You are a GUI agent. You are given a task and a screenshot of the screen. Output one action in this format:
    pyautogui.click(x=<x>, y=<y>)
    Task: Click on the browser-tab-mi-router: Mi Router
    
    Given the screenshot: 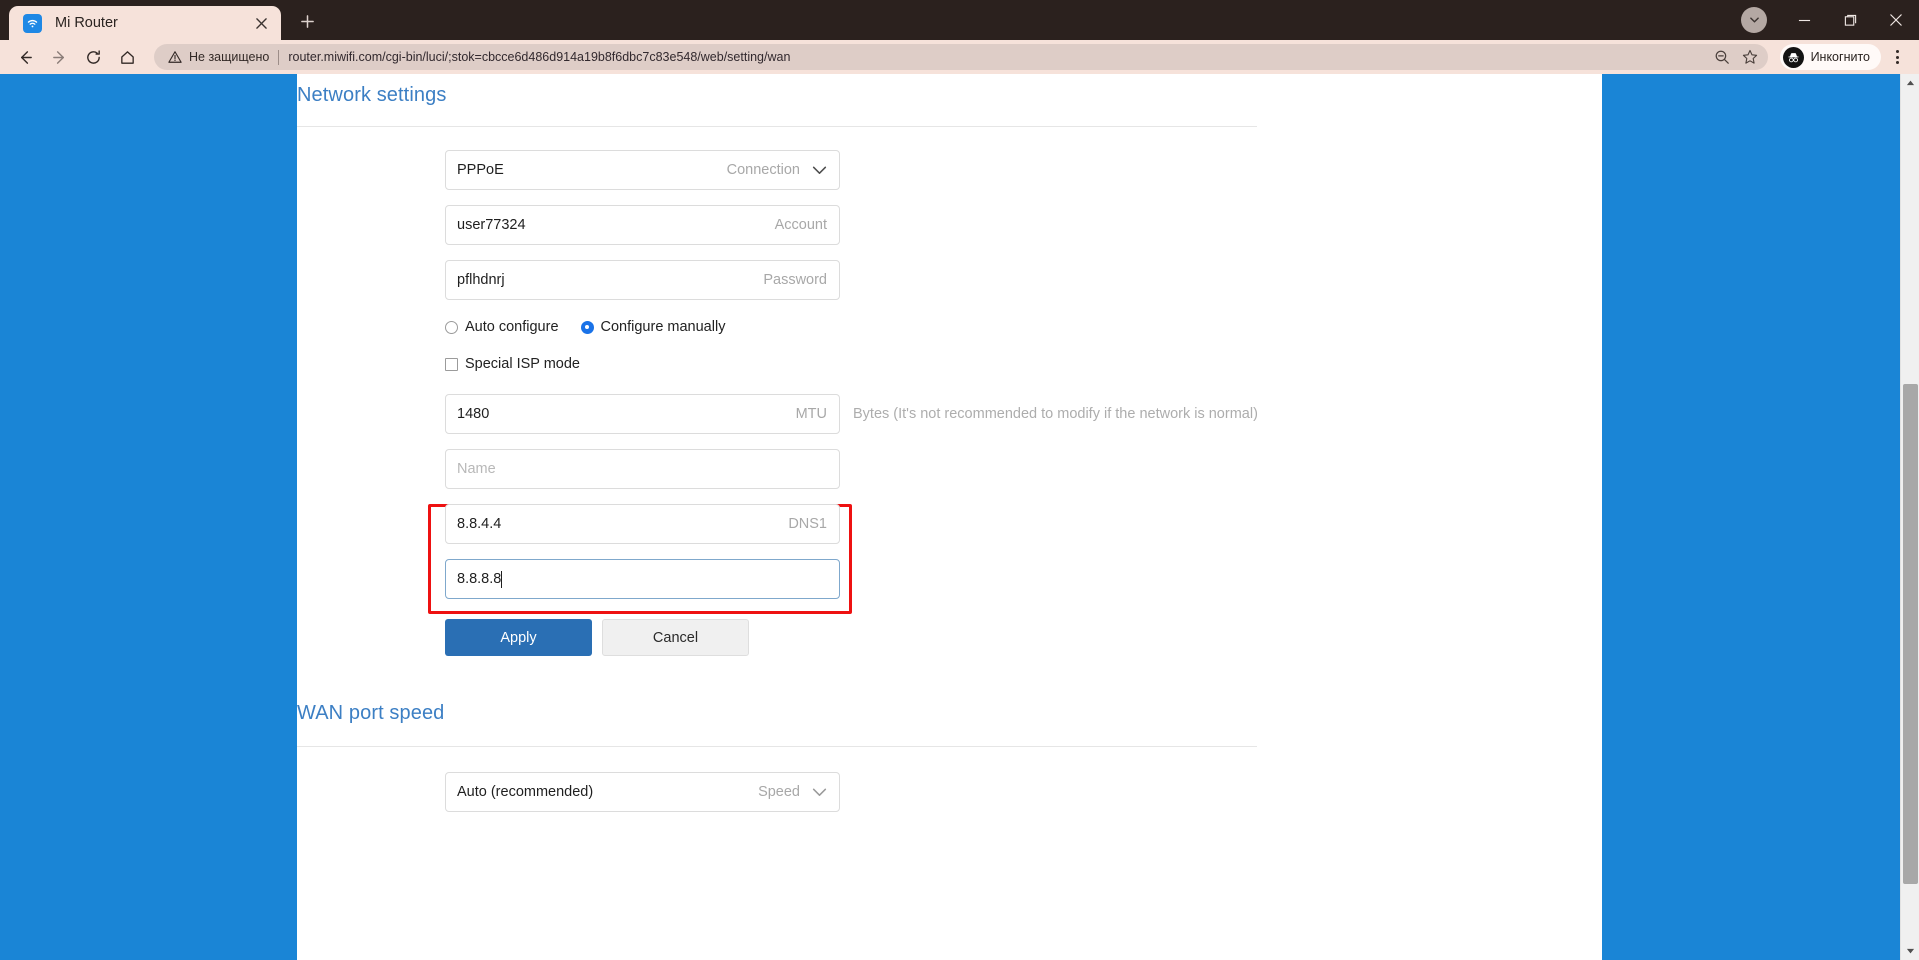 What is the action you would take?
    pyautogui.click(x=145, y=23)
    